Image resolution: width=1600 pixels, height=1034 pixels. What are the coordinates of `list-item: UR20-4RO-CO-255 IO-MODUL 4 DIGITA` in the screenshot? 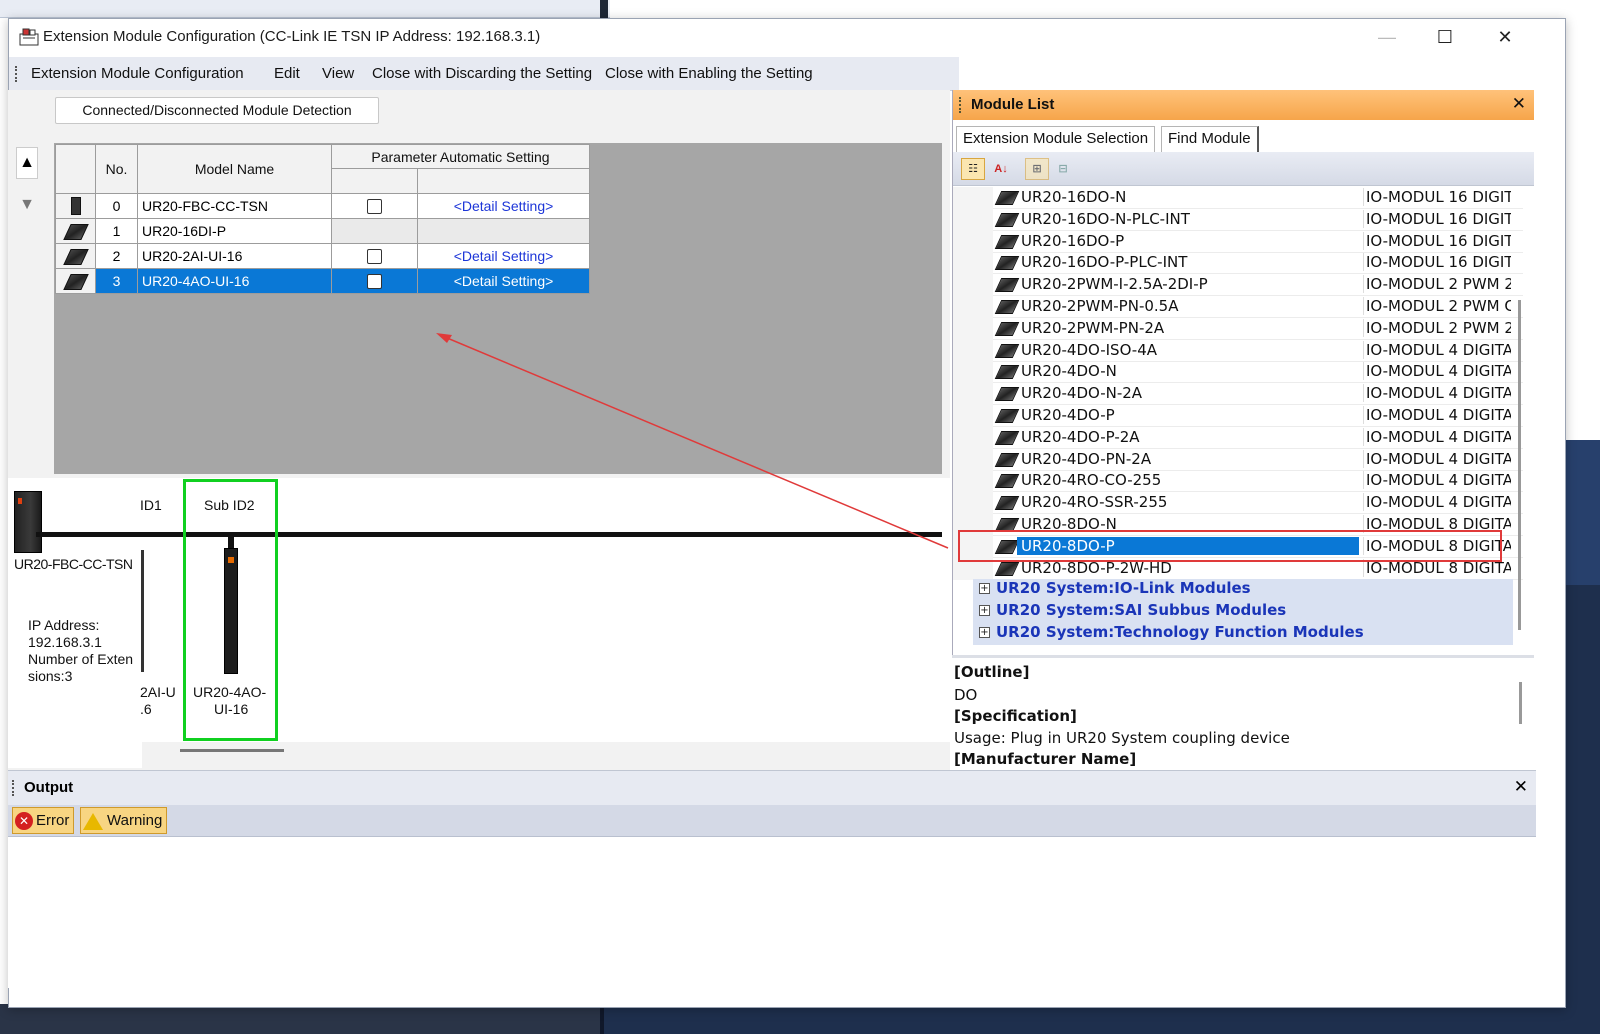 It's located at (1238, 481).